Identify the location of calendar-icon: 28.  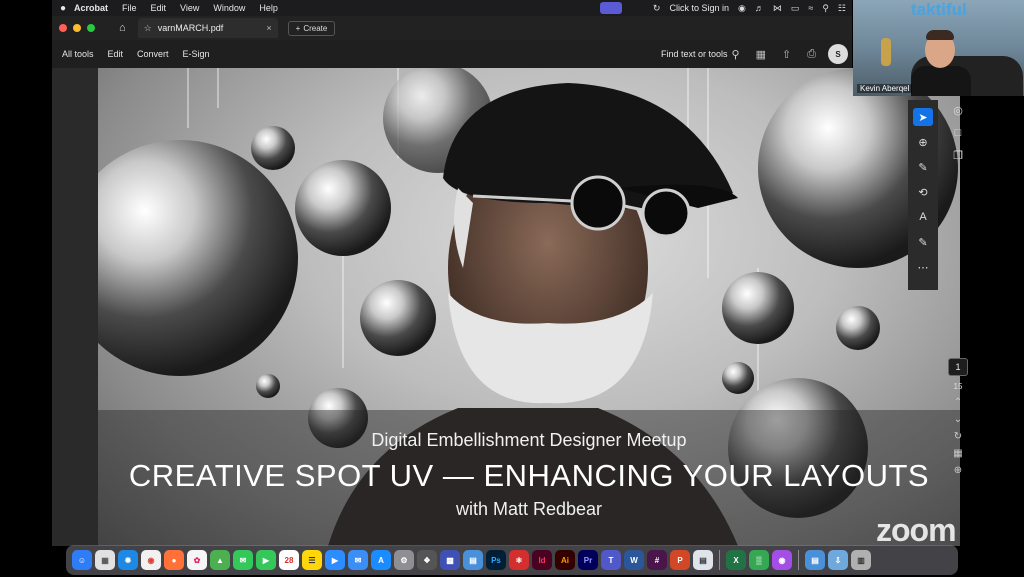
(289, 560).